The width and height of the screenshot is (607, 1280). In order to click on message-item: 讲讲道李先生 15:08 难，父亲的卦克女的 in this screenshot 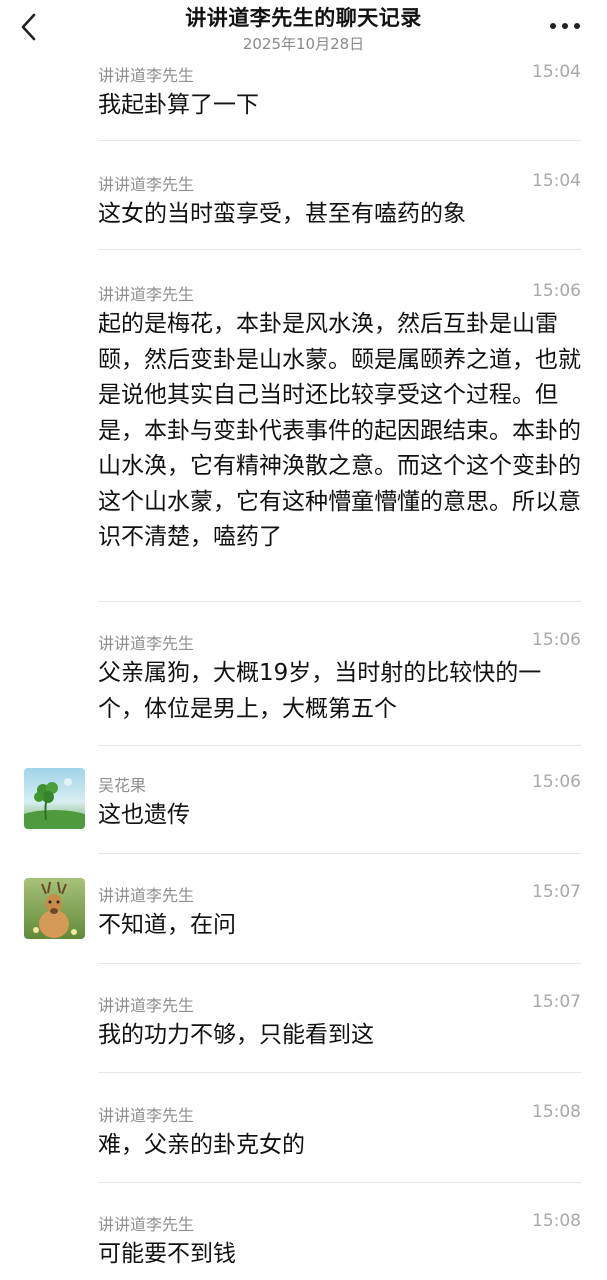, I will do `click(303, 1137)`.